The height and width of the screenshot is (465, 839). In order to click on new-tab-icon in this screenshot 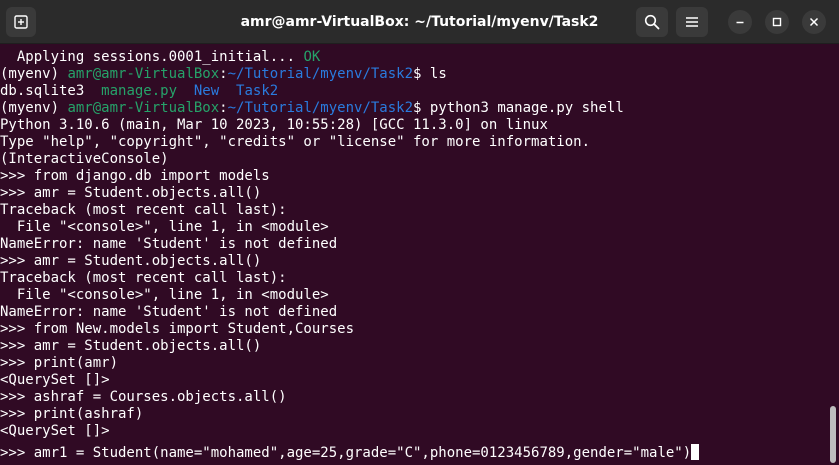, I will do `click(21, 22)`.